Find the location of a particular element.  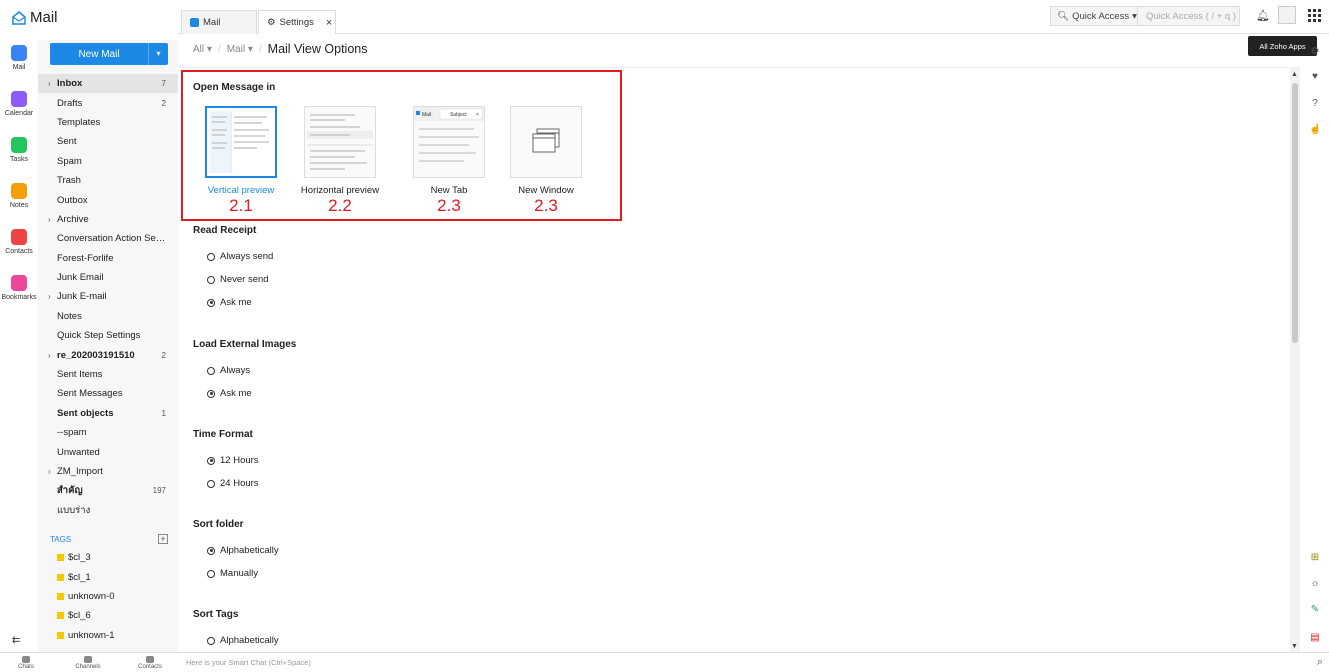

pin-icon: ✎ is located at coordinates (1315, 610).